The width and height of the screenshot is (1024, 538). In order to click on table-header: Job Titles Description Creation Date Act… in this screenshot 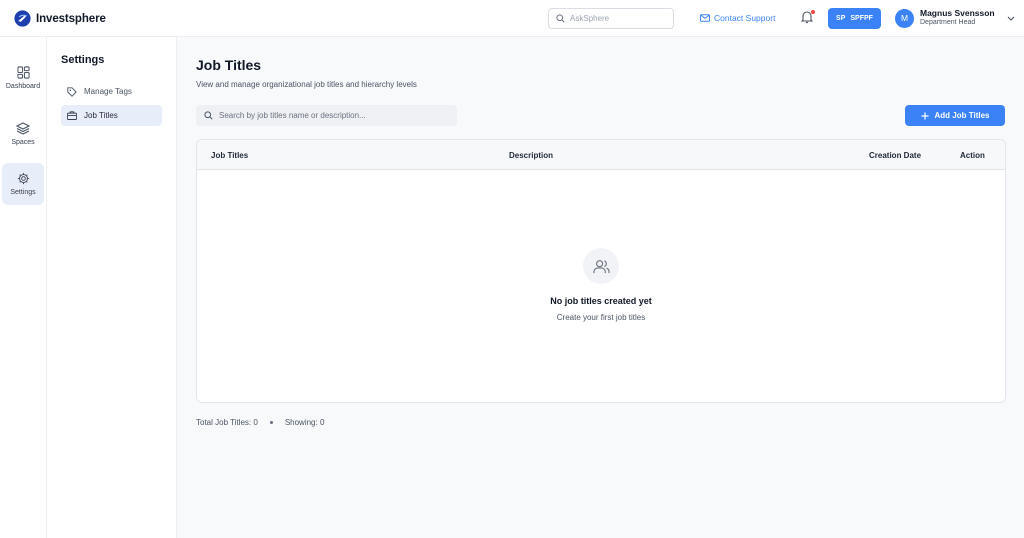, I will do `click(601, 155)`.